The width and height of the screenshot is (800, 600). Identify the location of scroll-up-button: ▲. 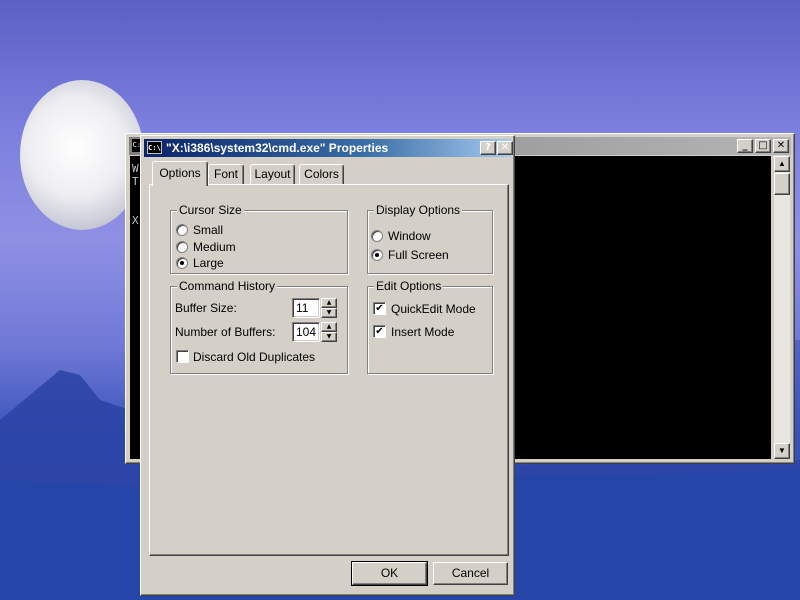
(782, 164).